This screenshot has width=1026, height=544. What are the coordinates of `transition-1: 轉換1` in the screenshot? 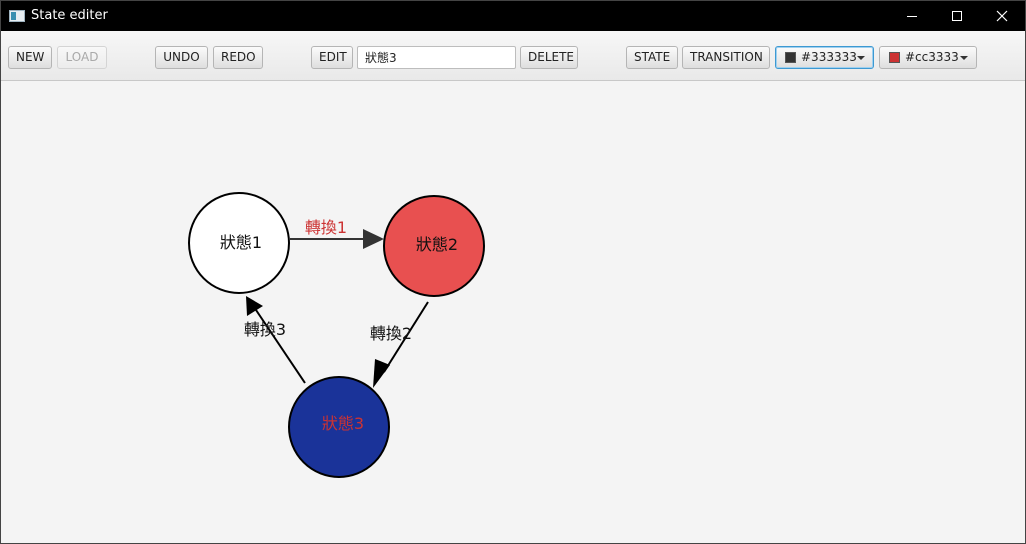 It's located at (337, 233).